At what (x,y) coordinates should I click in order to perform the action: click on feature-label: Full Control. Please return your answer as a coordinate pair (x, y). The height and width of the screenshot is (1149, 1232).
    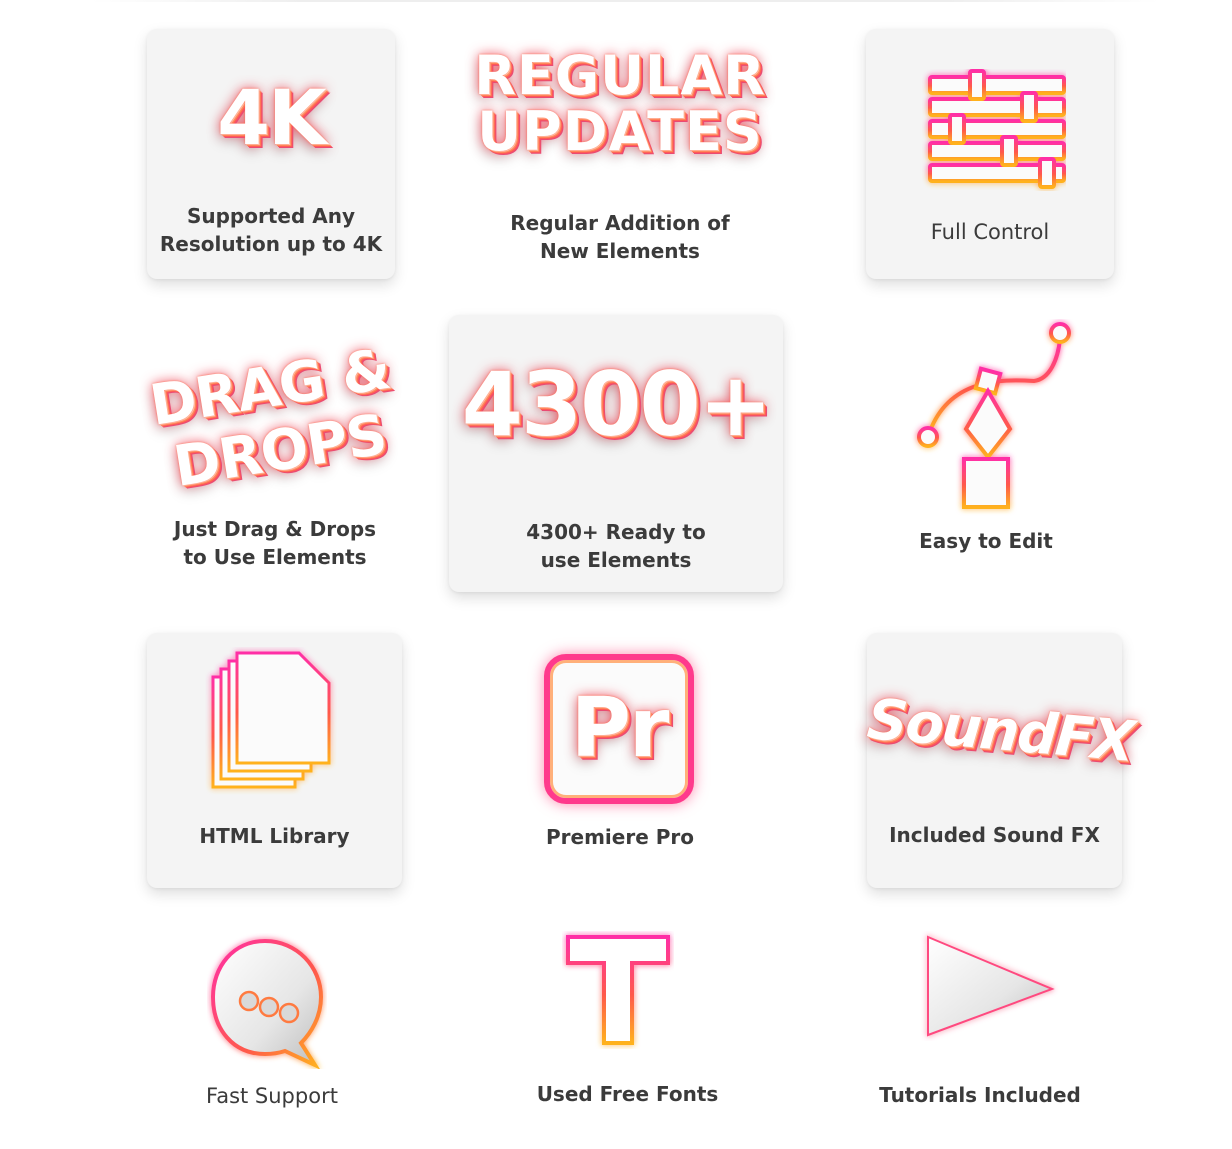
    Looking at the image, I should click on (990, 232).